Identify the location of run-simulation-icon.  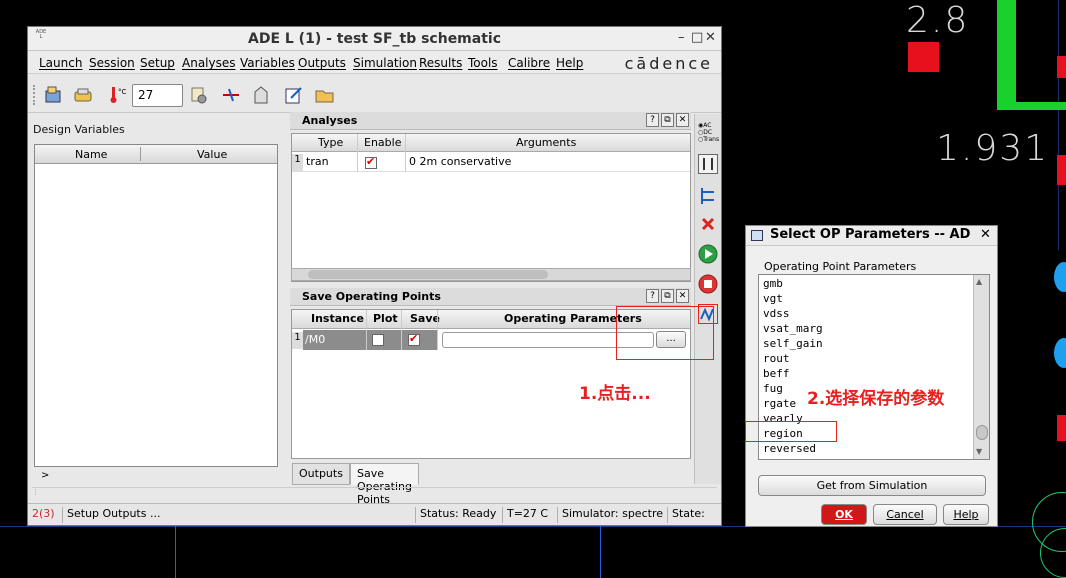
(708, 254).